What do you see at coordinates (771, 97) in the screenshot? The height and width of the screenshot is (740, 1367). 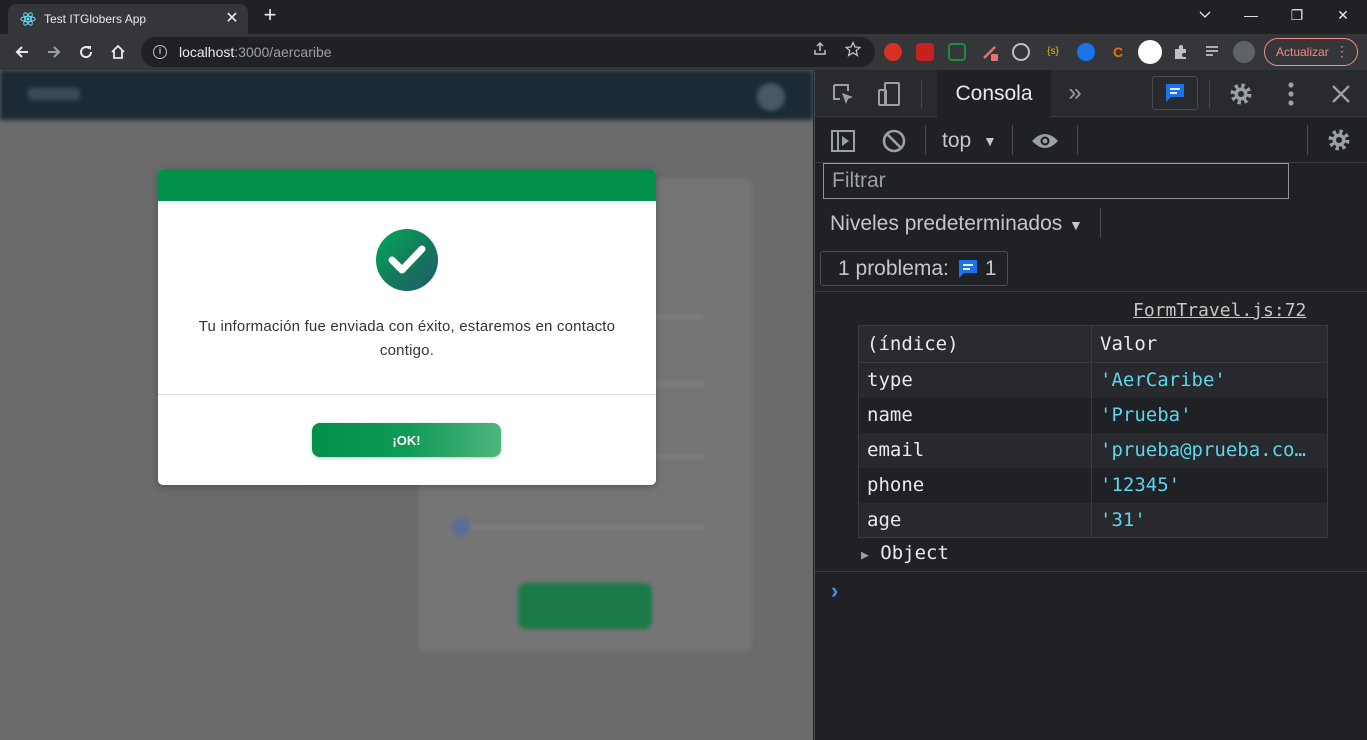 I see `menu-icon` at bounding box center [771, 97].